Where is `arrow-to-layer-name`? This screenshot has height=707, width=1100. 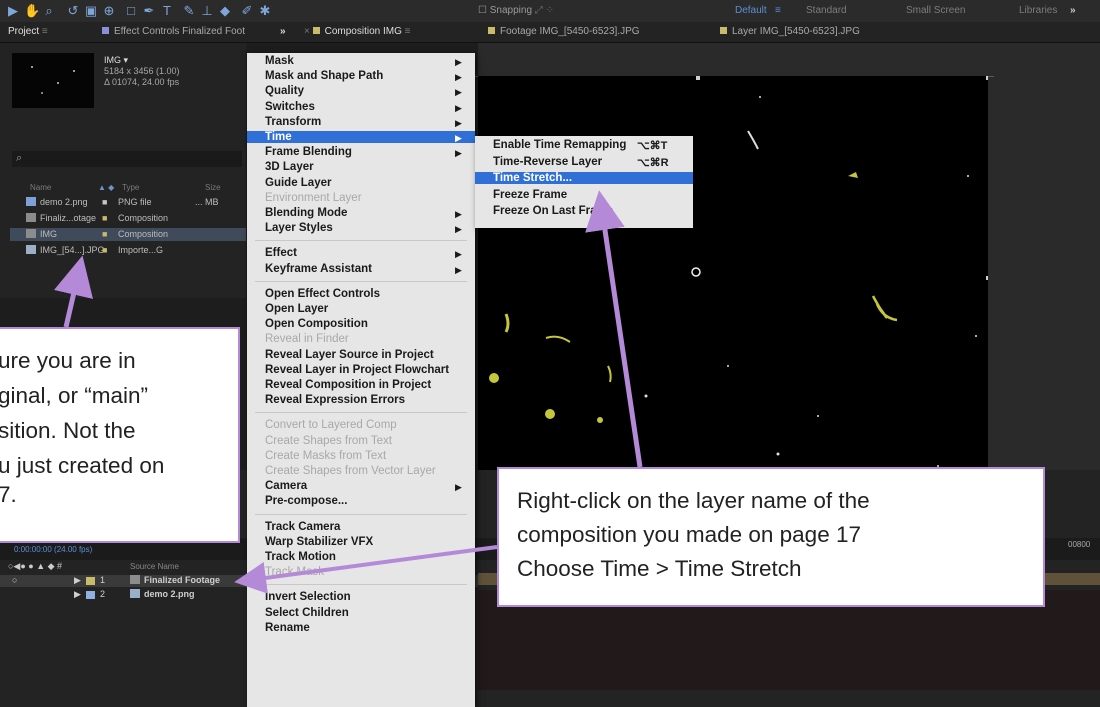
arrow-to-layer-name is located at coordinates (366, 569).